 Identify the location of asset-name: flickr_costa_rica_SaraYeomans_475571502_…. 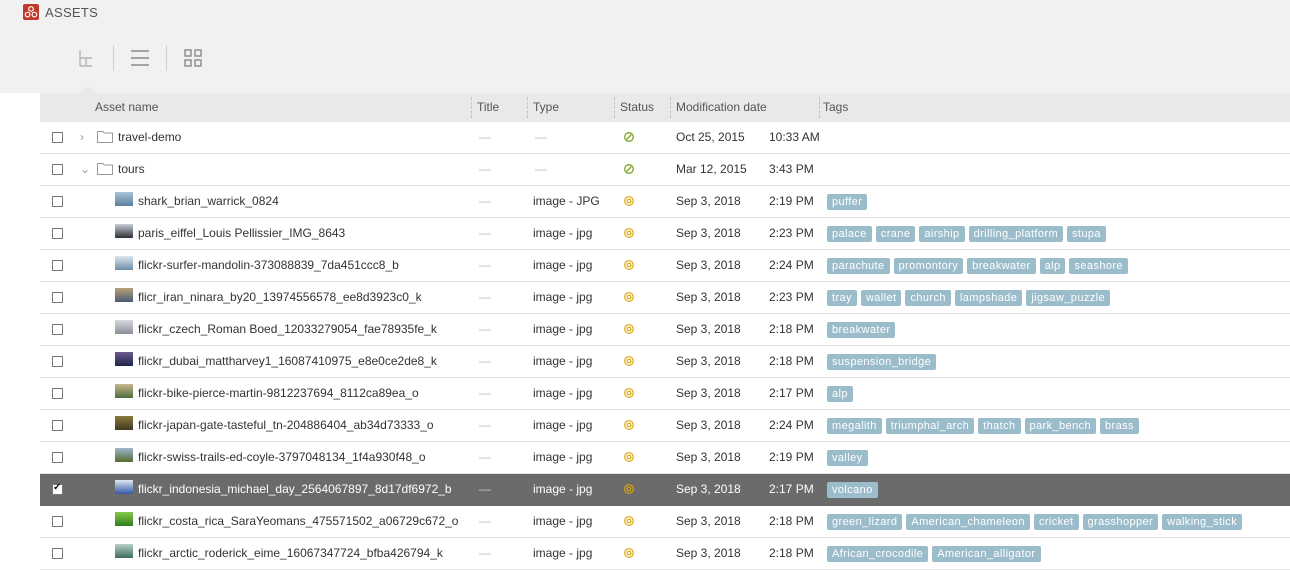
(298, 521).